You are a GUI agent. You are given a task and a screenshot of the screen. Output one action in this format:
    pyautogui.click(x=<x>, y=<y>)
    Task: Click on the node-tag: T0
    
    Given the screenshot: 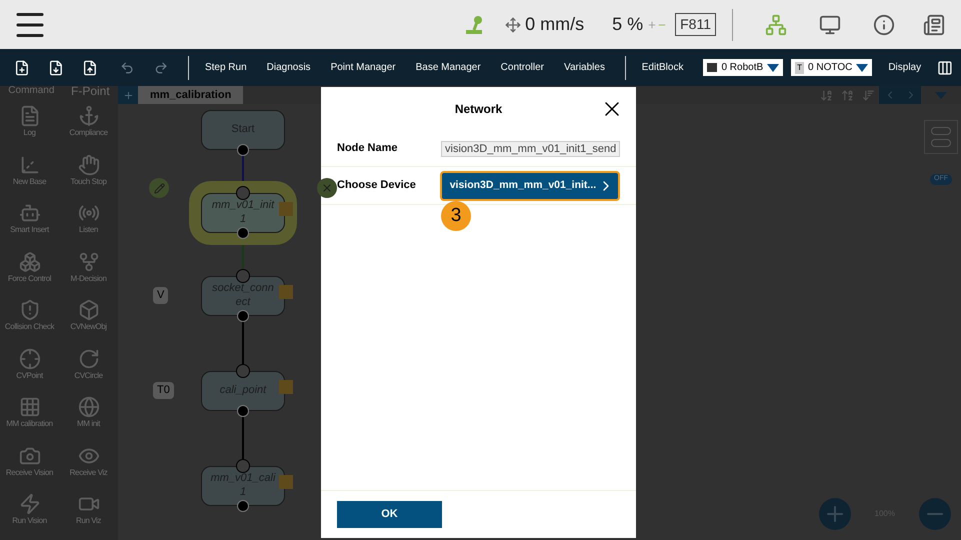 What is the action you would take?
    pyautogui.click(x=163, y=390)
    